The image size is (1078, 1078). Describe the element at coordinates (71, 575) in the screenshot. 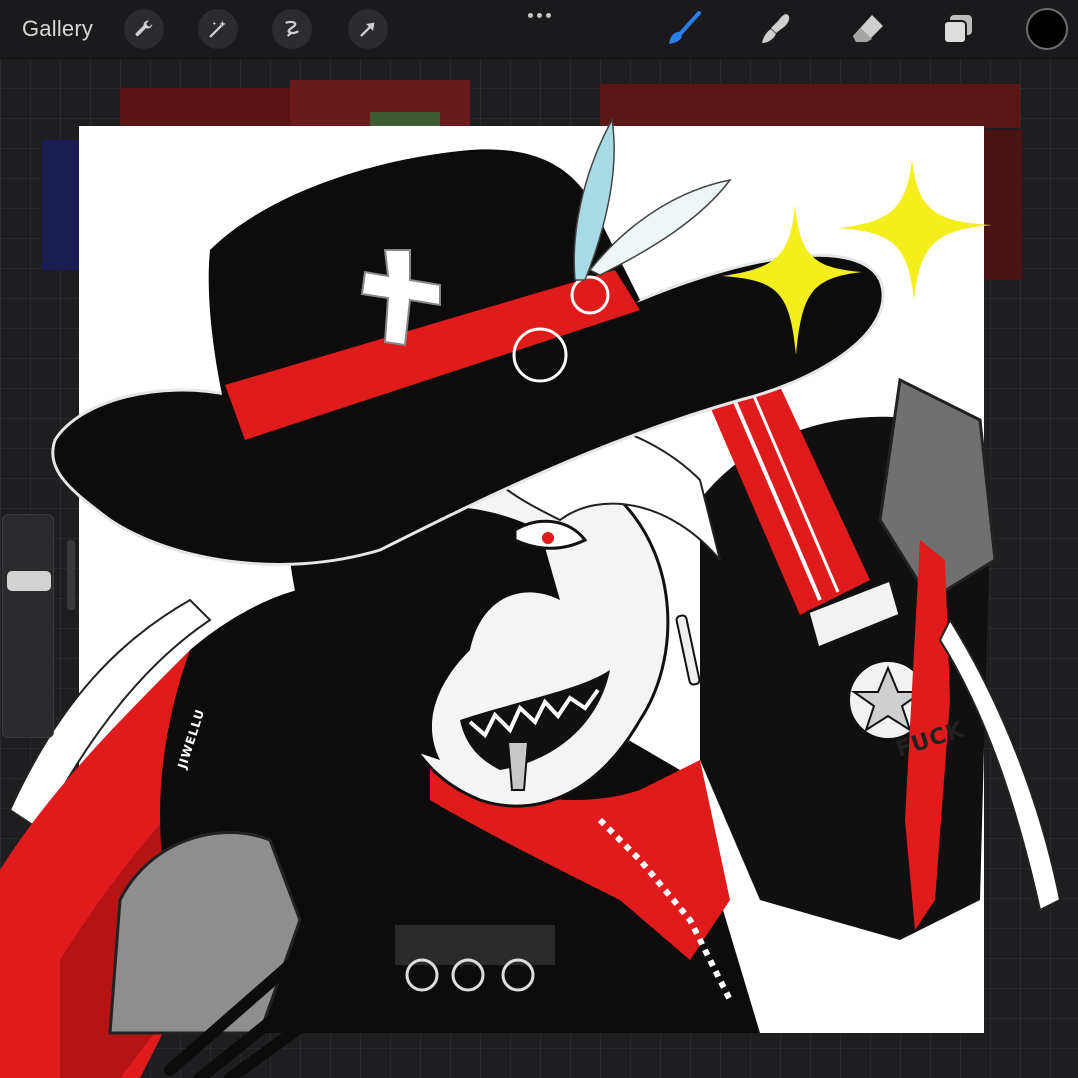

I see `modify-button` at that location.